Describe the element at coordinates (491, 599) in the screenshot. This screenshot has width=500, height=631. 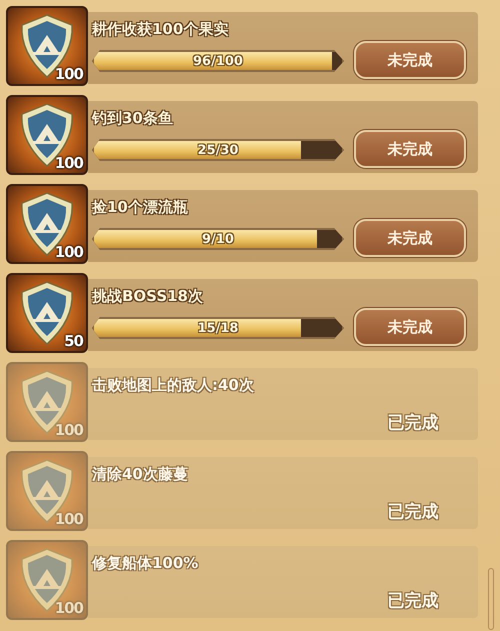
I see `scroll-bar` at that location.